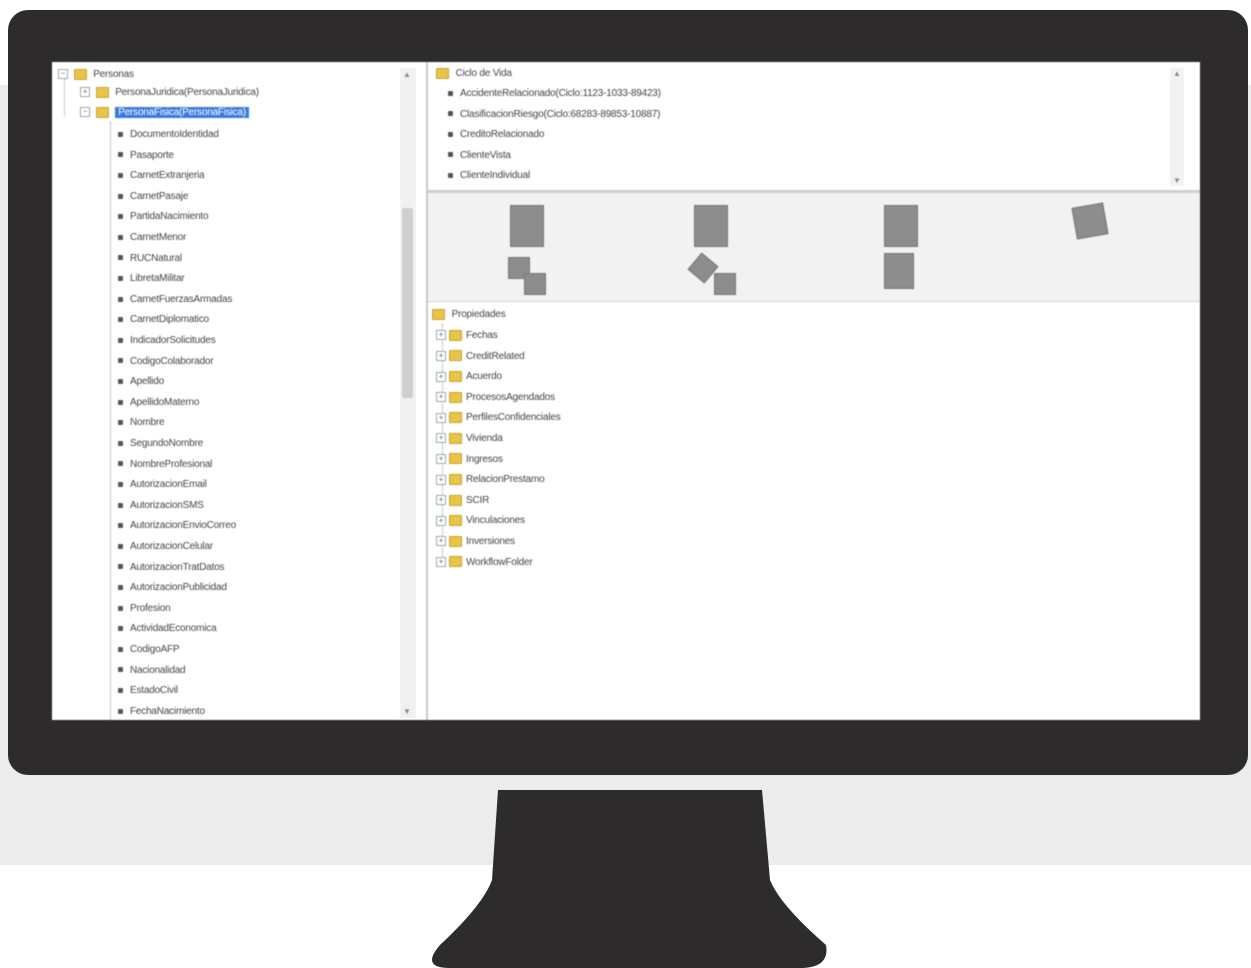 This screenshot has width=1251, height=968. What do you see at coordinates (168, 135) in the screenshot?
I see `tree-leaf: DocumentoIdentidad` at bounding box center [168, 135].